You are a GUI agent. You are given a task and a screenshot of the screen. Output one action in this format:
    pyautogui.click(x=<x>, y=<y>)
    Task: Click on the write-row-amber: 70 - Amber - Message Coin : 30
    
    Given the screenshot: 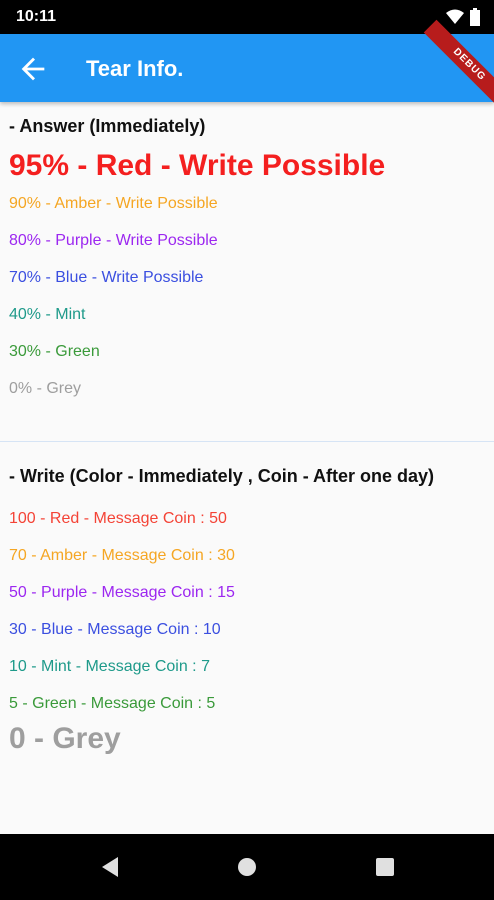 What is the action you would take?
    pyautogui.click(x=122, y=555)
    